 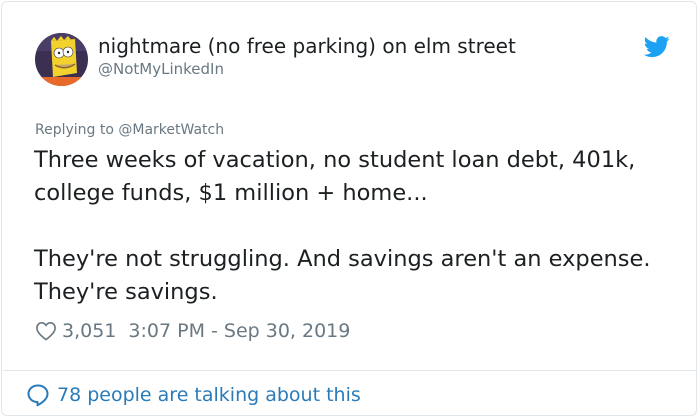 I want to click on replying-to-handle: @MarketWatch, so click(x=171, y=130).